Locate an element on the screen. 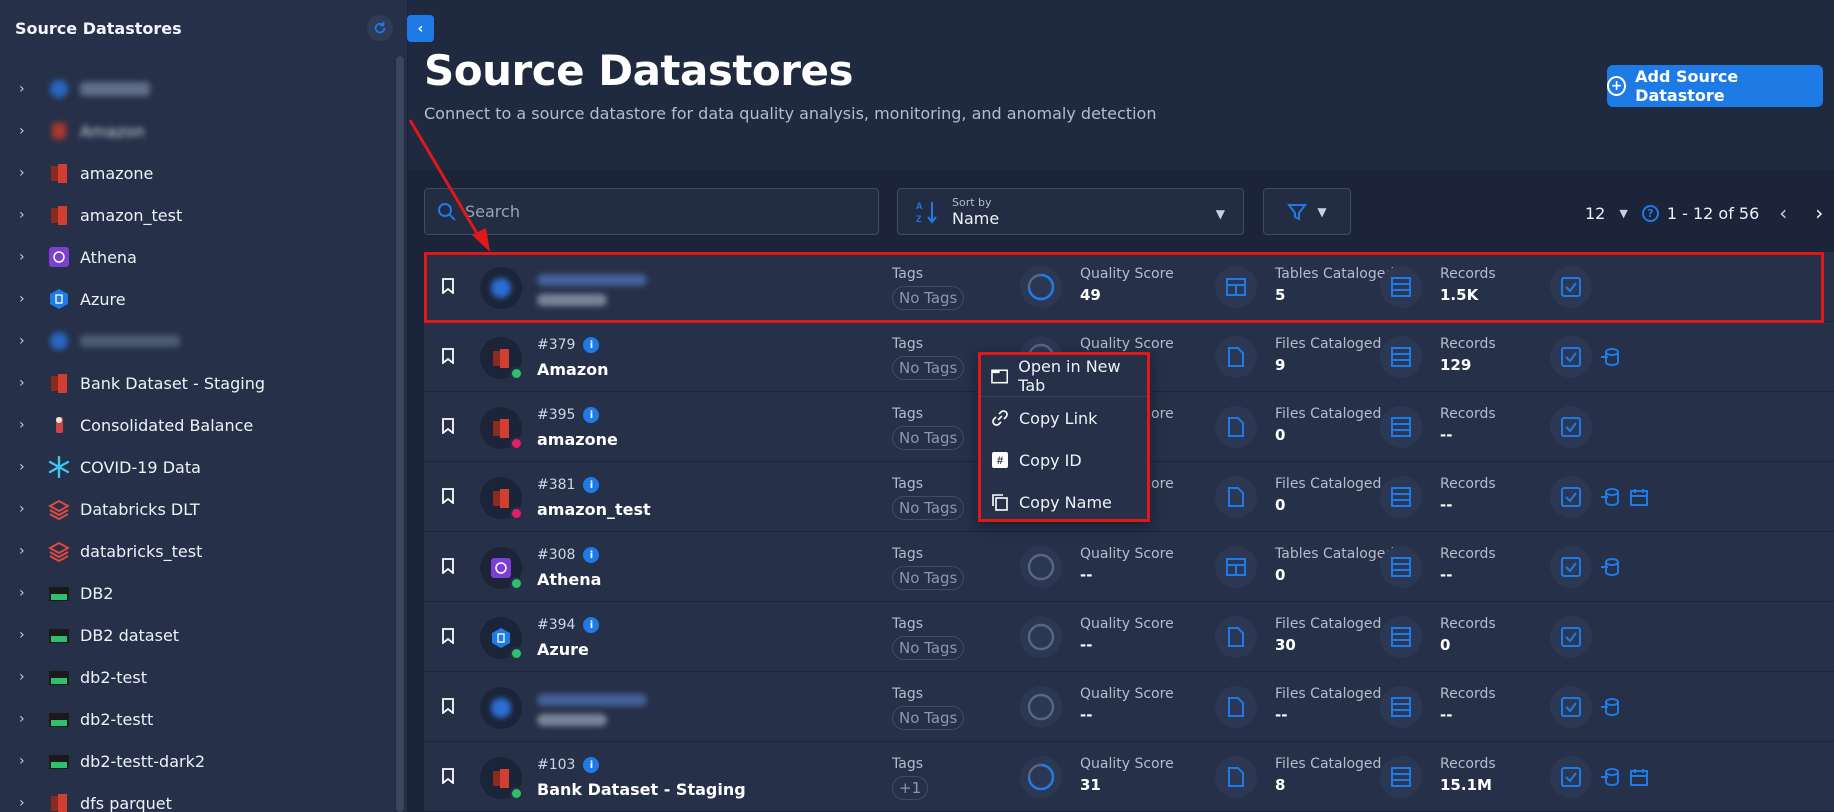 The height and width of the screenshot is (812, 1834). datastore-name: amazone is located at coordinates (577, 439).